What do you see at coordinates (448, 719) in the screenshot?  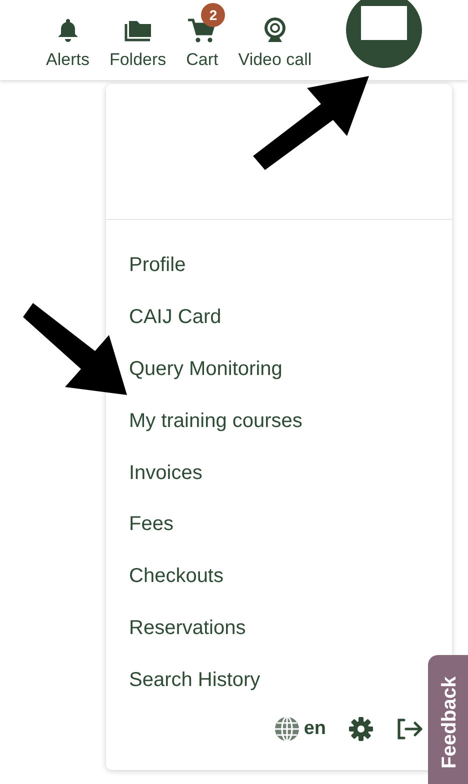 I see `feedback-tab: Feedback` at bounding box center [448, 719].